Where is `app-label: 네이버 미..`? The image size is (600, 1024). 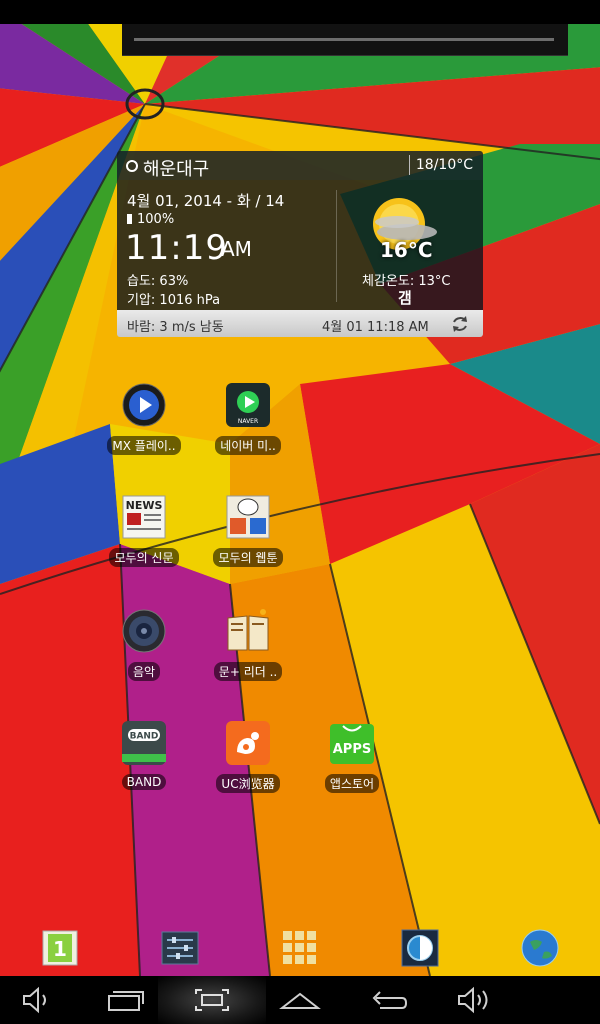 app-label: 네이버 미.. is located at coordinates (248, 445).